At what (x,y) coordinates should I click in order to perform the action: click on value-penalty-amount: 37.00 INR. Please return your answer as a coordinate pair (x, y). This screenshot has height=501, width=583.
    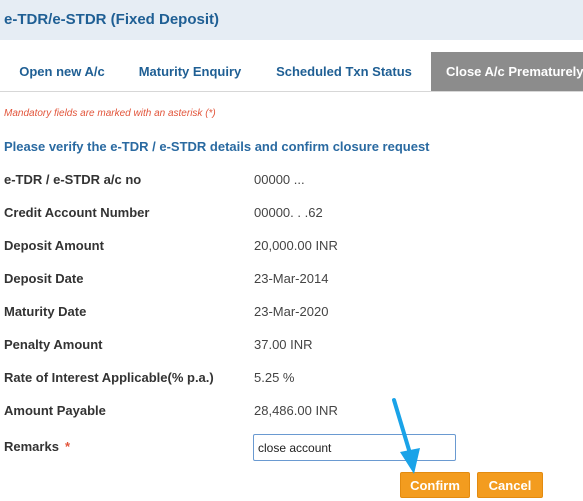
    Looking at the image, I should click on (283, 344).